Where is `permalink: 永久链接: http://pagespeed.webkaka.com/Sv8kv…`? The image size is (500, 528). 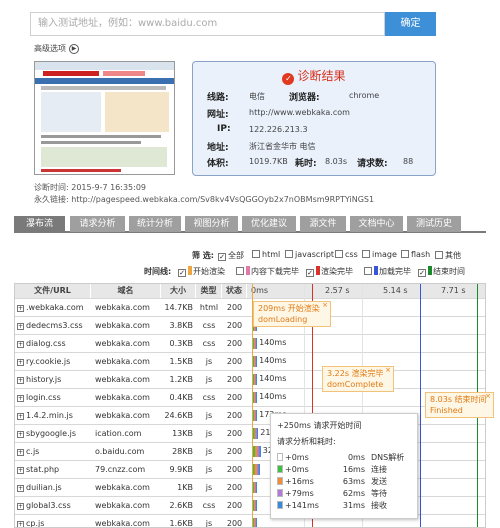
permalink: 永久链接: http://pagespeed.webkaka.com/Sv8kv… is located at coordinates (204, 199).